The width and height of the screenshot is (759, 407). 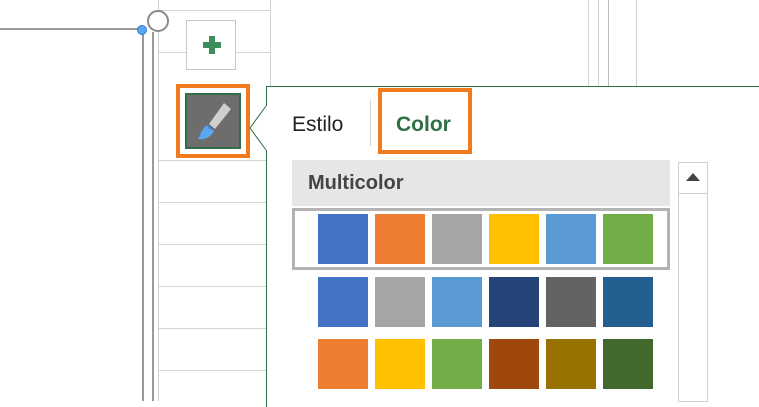 I want to click on point-handle, so click(x=142, y=30).